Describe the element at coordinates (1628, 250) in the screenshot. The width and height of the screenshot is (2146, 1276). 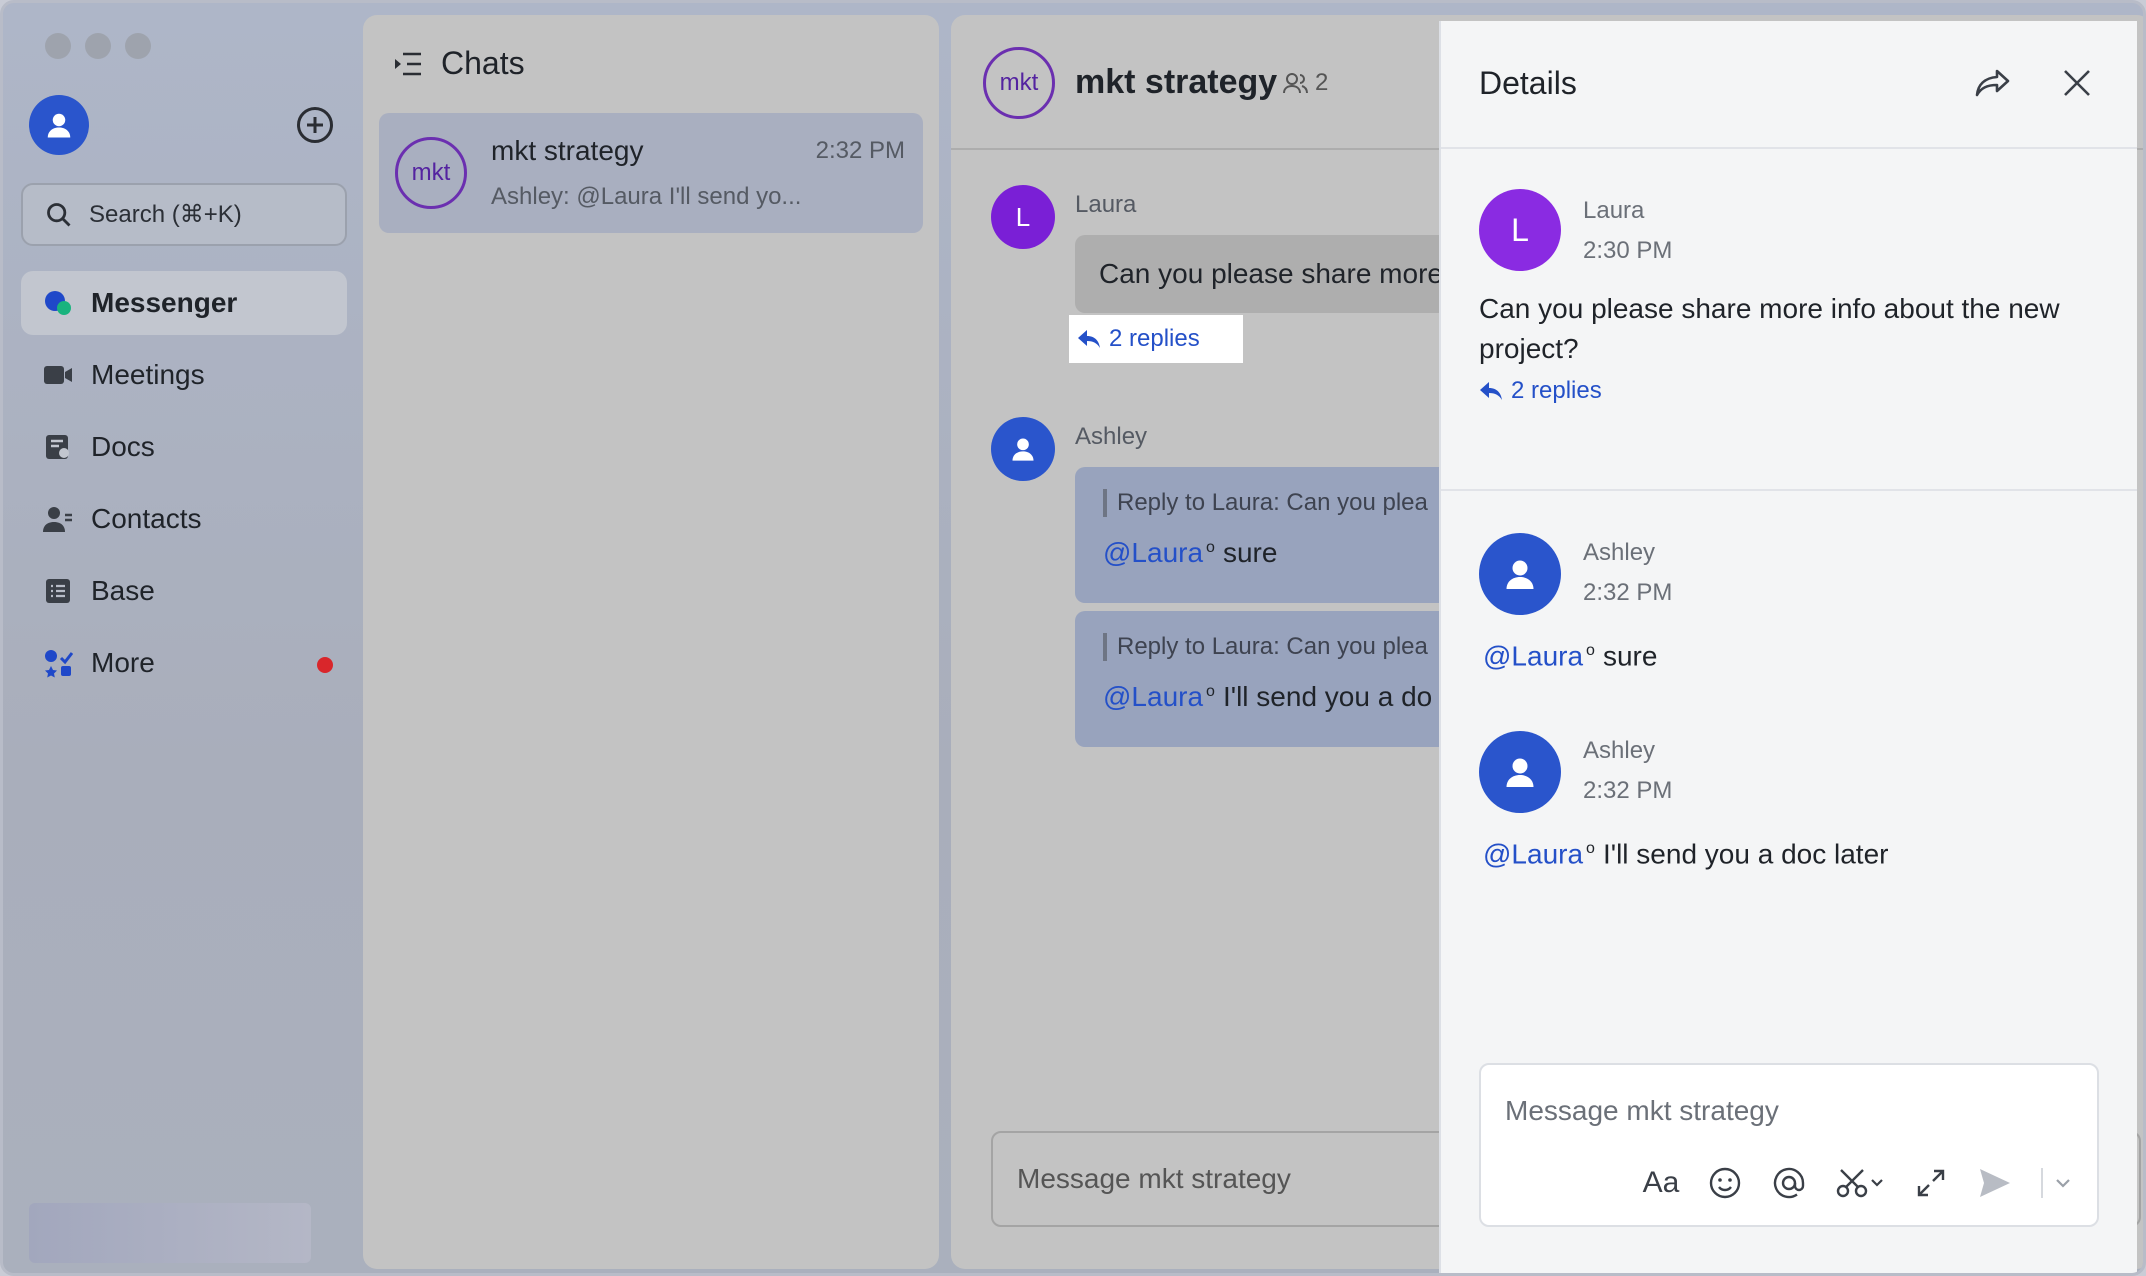
I see `message-time: 2:30 PM` at that location.